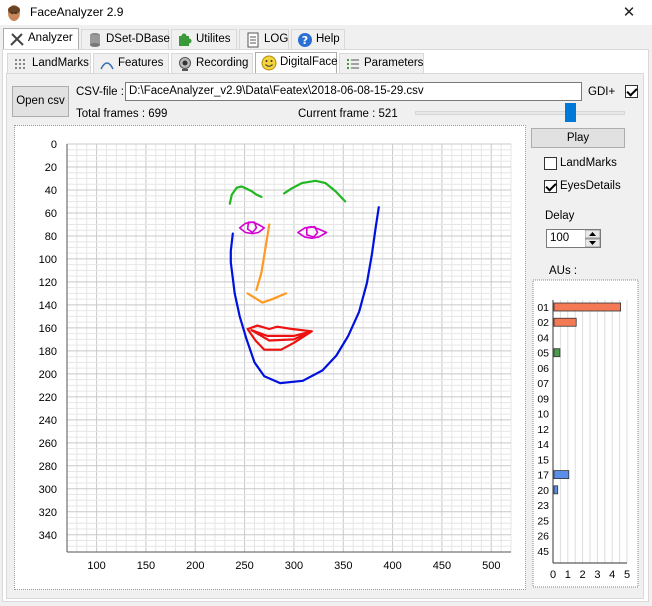  I want to click on au-label: 20, so click(543, 491).